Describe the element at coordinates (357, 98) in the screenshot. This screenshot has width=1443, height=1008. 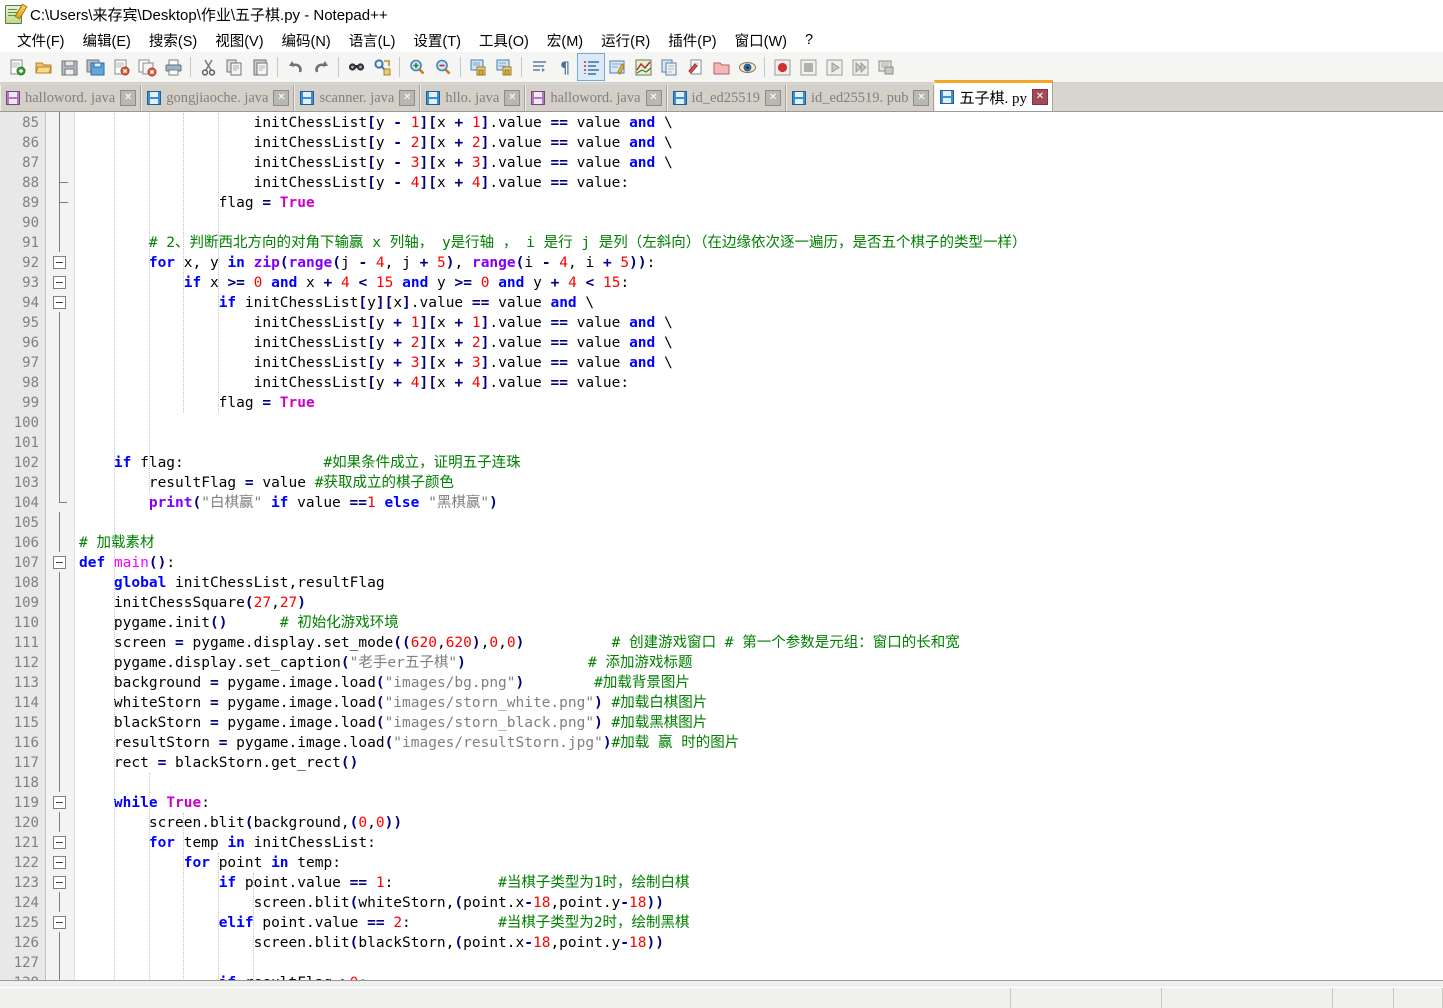
I see `tab-scanner-java: scanner. java ✕` at that location.